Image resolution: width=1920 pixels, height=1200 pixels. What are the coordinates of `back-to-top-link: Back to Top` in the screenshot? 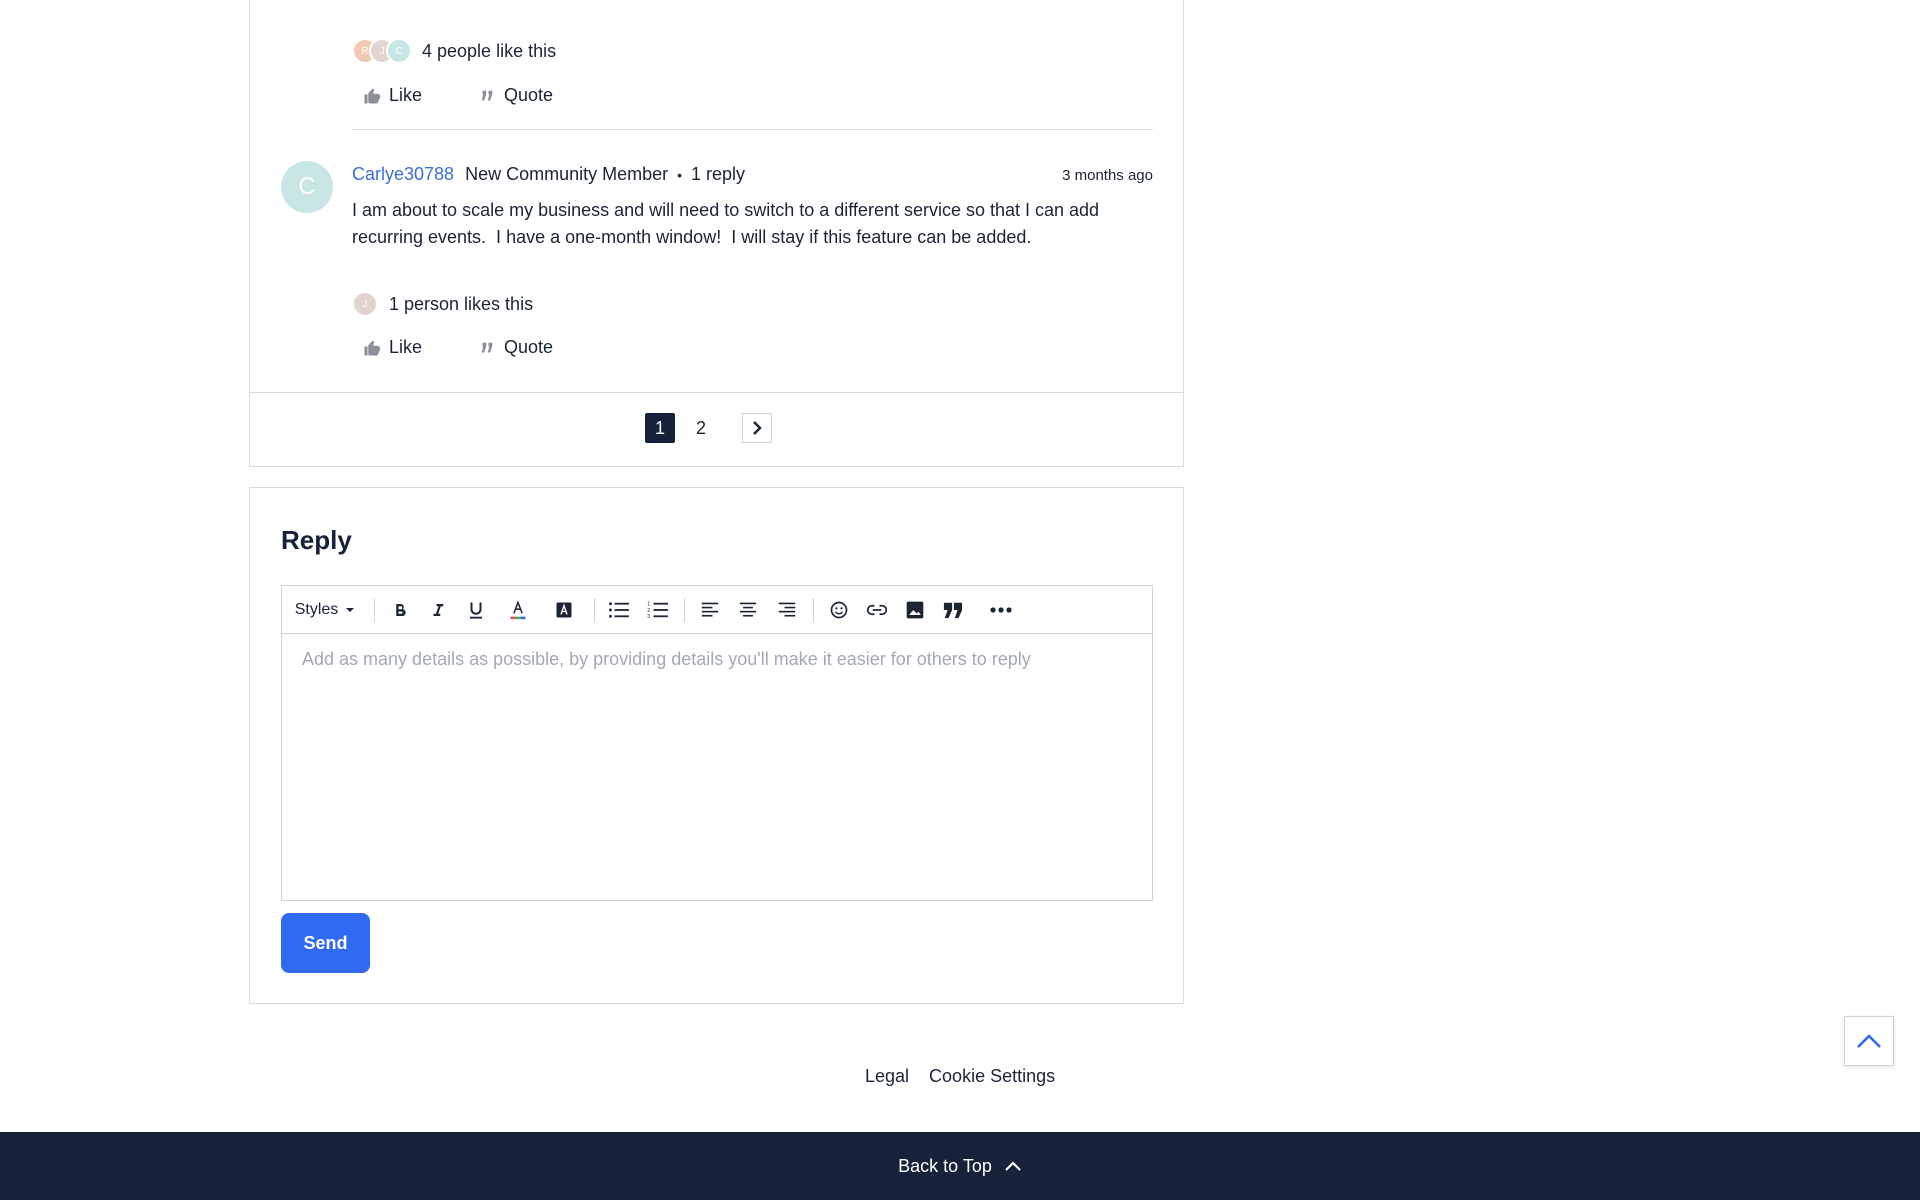 It's located at (960, 1166).